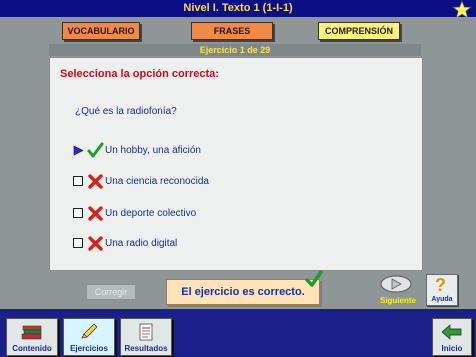 The image size is (476, 357). I want to click on ejercicios-label: Ejercicios, so click(89, 348).